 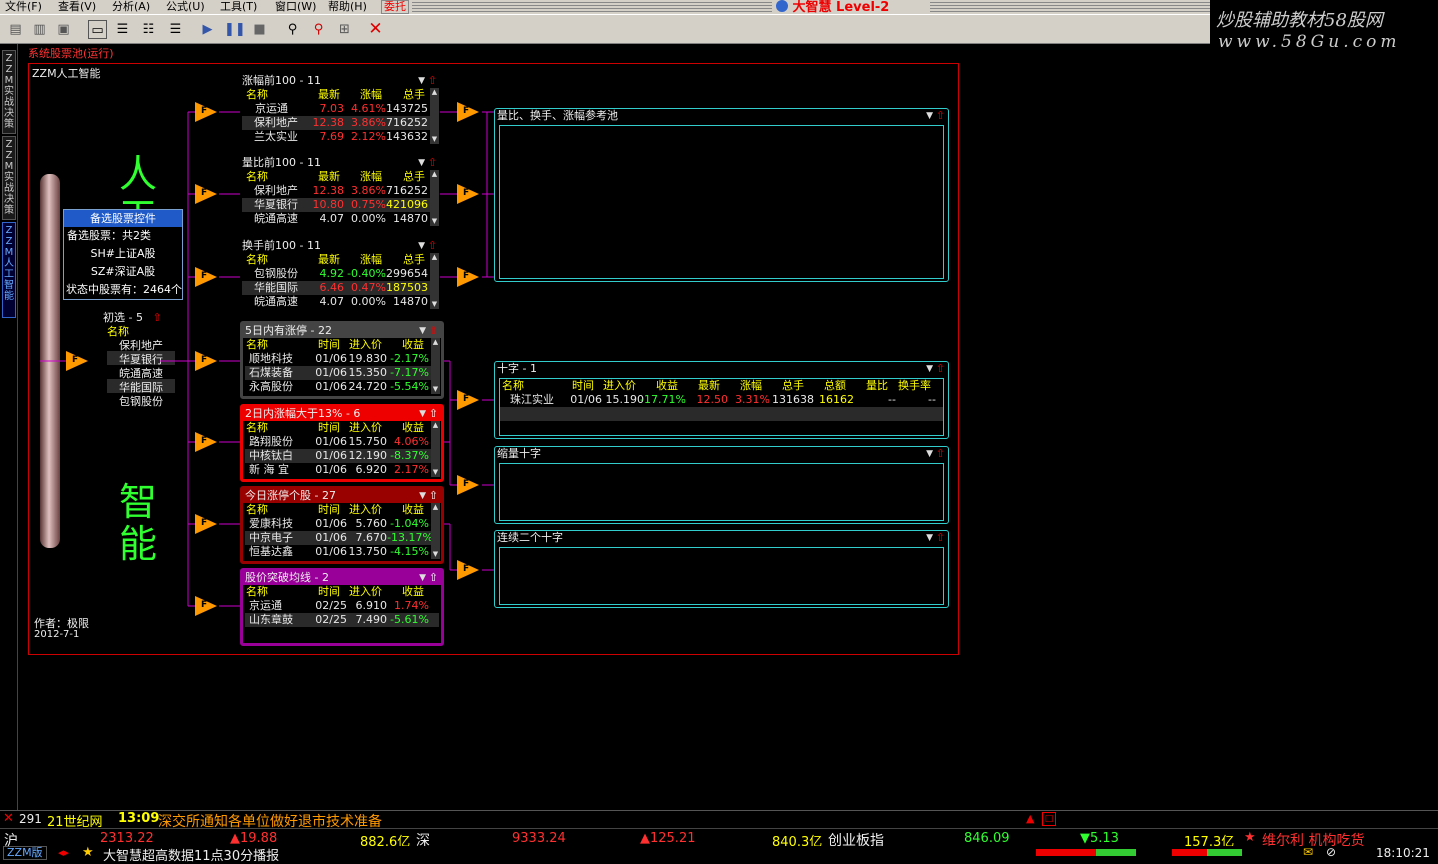 What do you see at coordinates (409, 372) in the screenshot?
I see `table-cell: -7.17%` at bounding box center [409, 372].